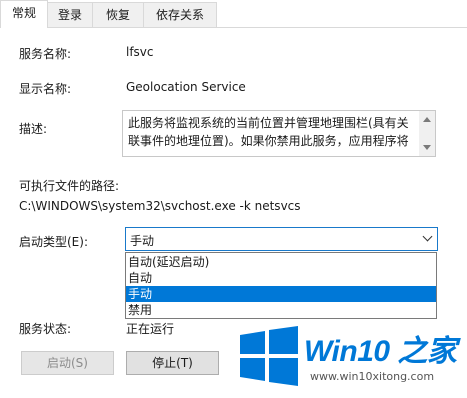 This screenshot has height=398, width=467. What do you see at coordinates (53, 242) in the screenshot?
I see `startup-type-label: 启动类型(E):` at bounding box center [53, 242].